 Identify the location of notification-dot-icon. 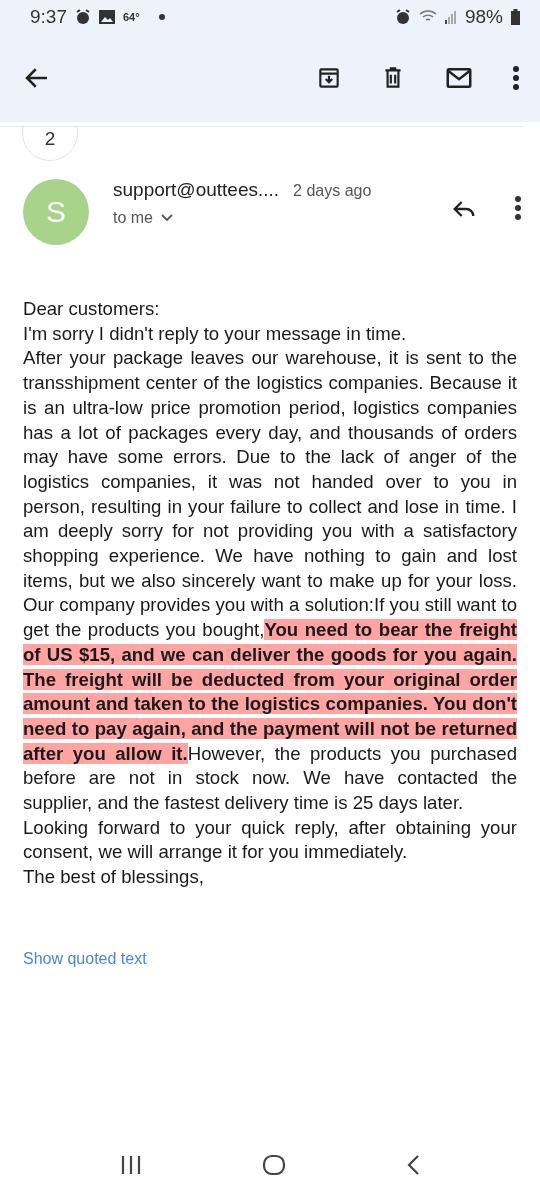
(161, 17).